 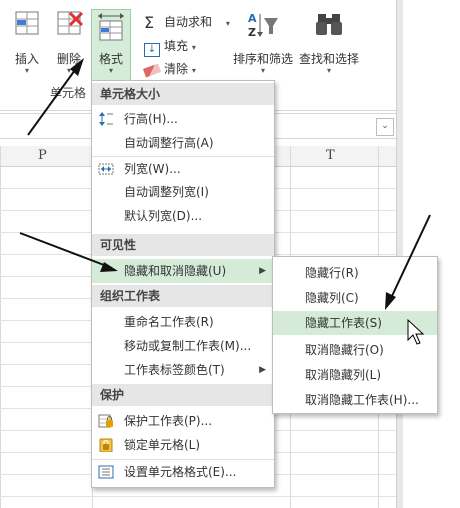 What do you see at coordinates (416, 331) in the screenshot?
I see `mouse-cursor-icon` at bounding box center [416, 331].